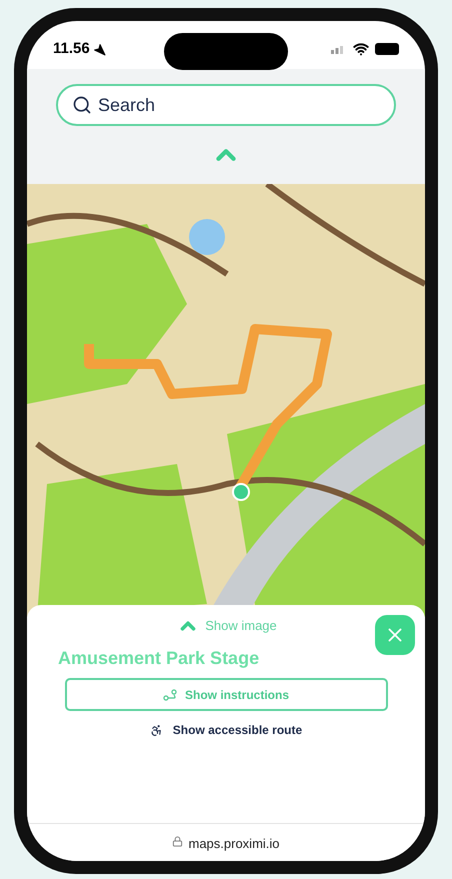  What do you see at coordinates (241, 492) in the screenshot?
I see `location-dot-icon` at bounding box center [241, 492].